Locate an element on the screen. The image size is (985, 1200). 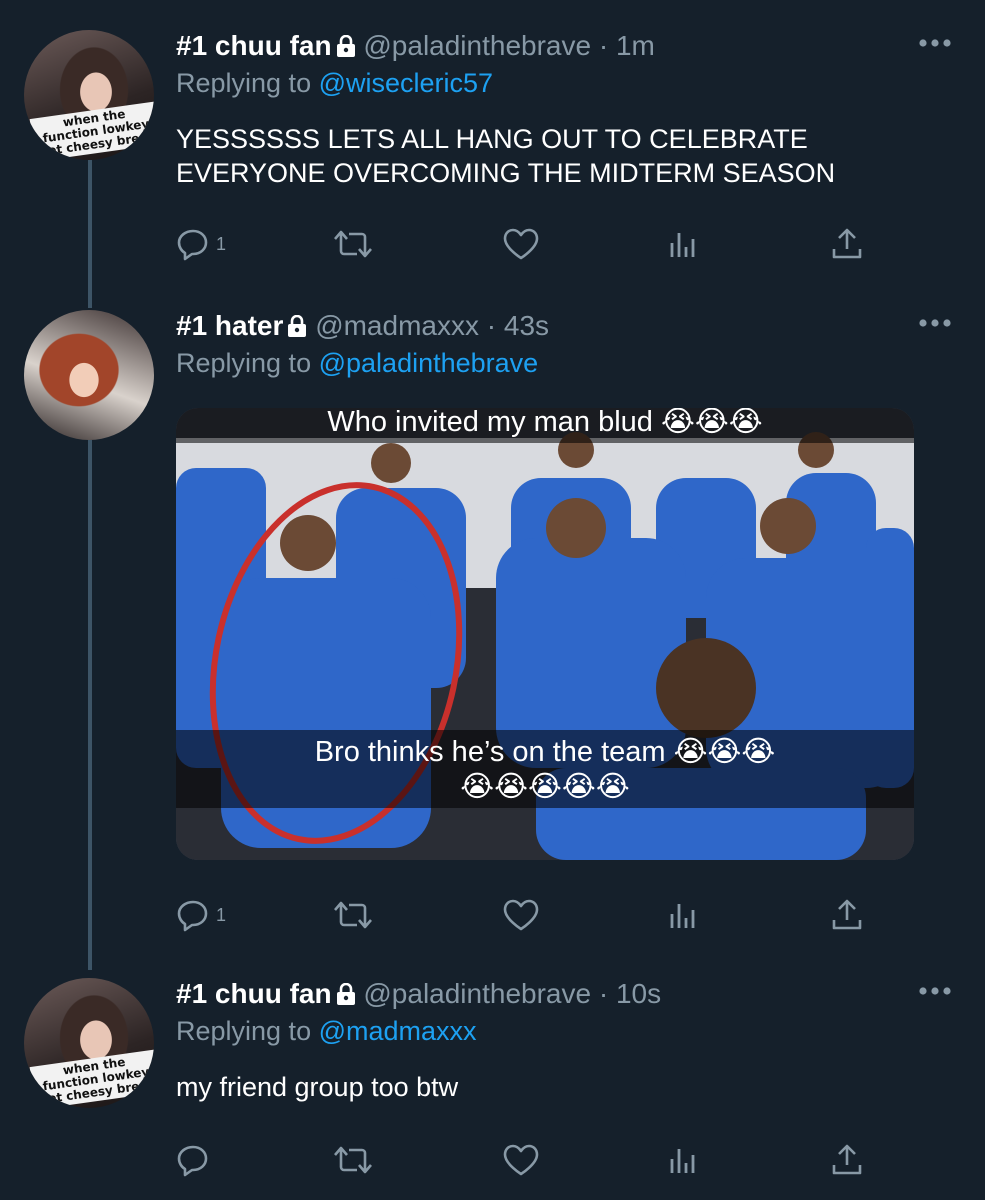
meme-caption-line: 😭😭😭😭😭 is located at coordinates (545, 787).